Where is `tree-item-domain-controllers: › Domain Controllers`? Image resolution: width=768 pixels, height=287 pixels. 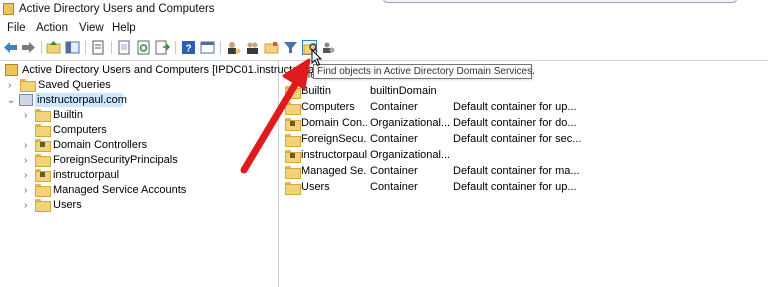
tree-item-domain-controllers: › Domain Controllers is located at coordinates (139, 145).